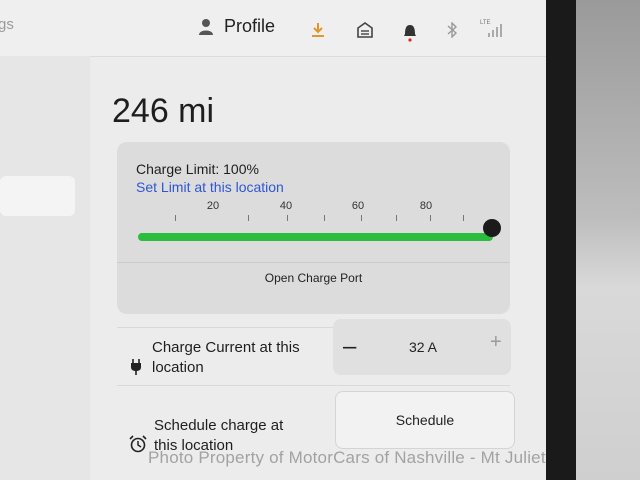 This screenshot has width=640, height=480. What do you see at coordinates (315, 237) in the screenshot?
I see `charge-limit-slider` at bounding box center [315, 237].